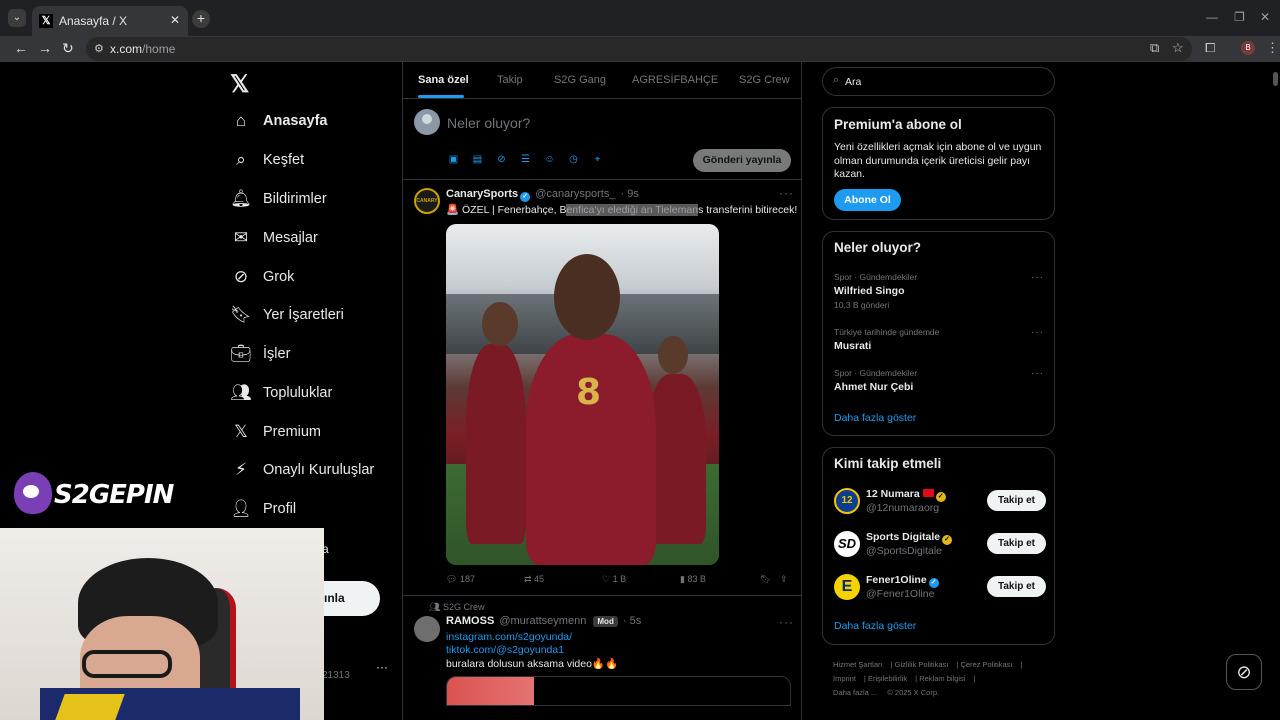 The width and height of the screenshot is (1280, 720). I want to click on poll-icon: ☰, so click(525, 159).